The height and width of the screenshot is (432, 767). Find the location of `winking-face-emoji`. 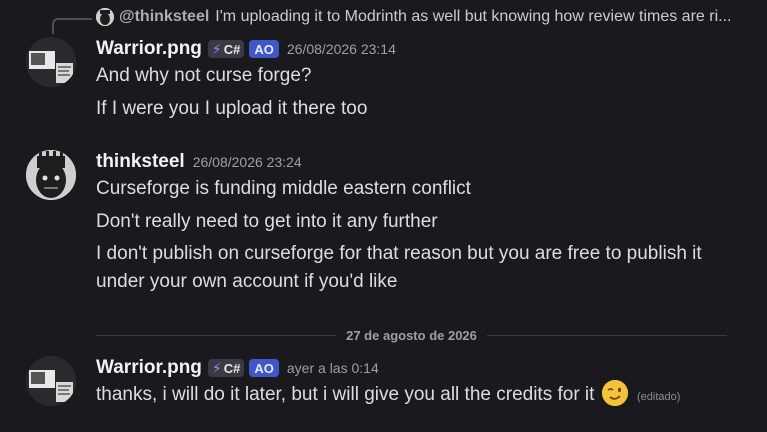

winking-face-emoji is located at coordinates (614, 393).